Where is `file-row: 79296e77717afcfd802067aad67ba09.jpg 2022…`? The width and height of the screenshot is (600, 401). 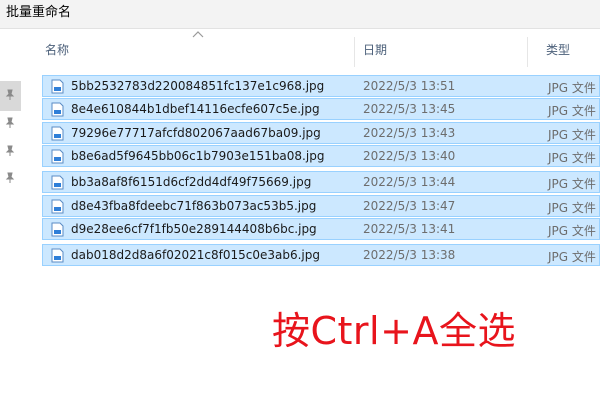
file-row: 79296e77717afcfd802067aad67ba09.jpg 2022… is located at coordinates (321, 133).